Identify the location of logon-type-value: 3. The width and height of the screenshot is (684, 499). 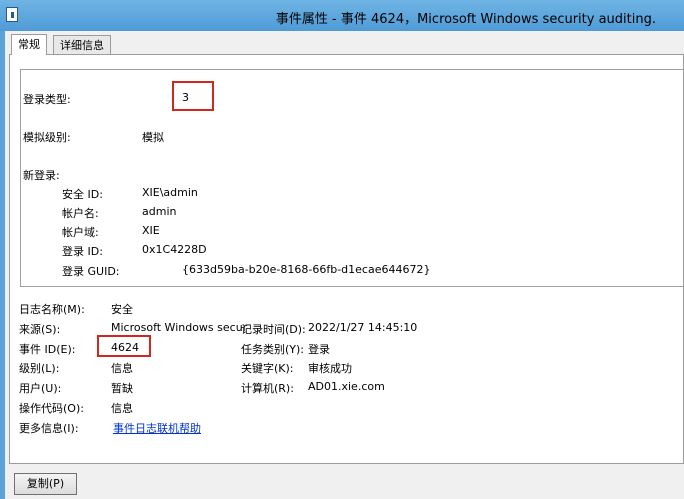
(185, 97).